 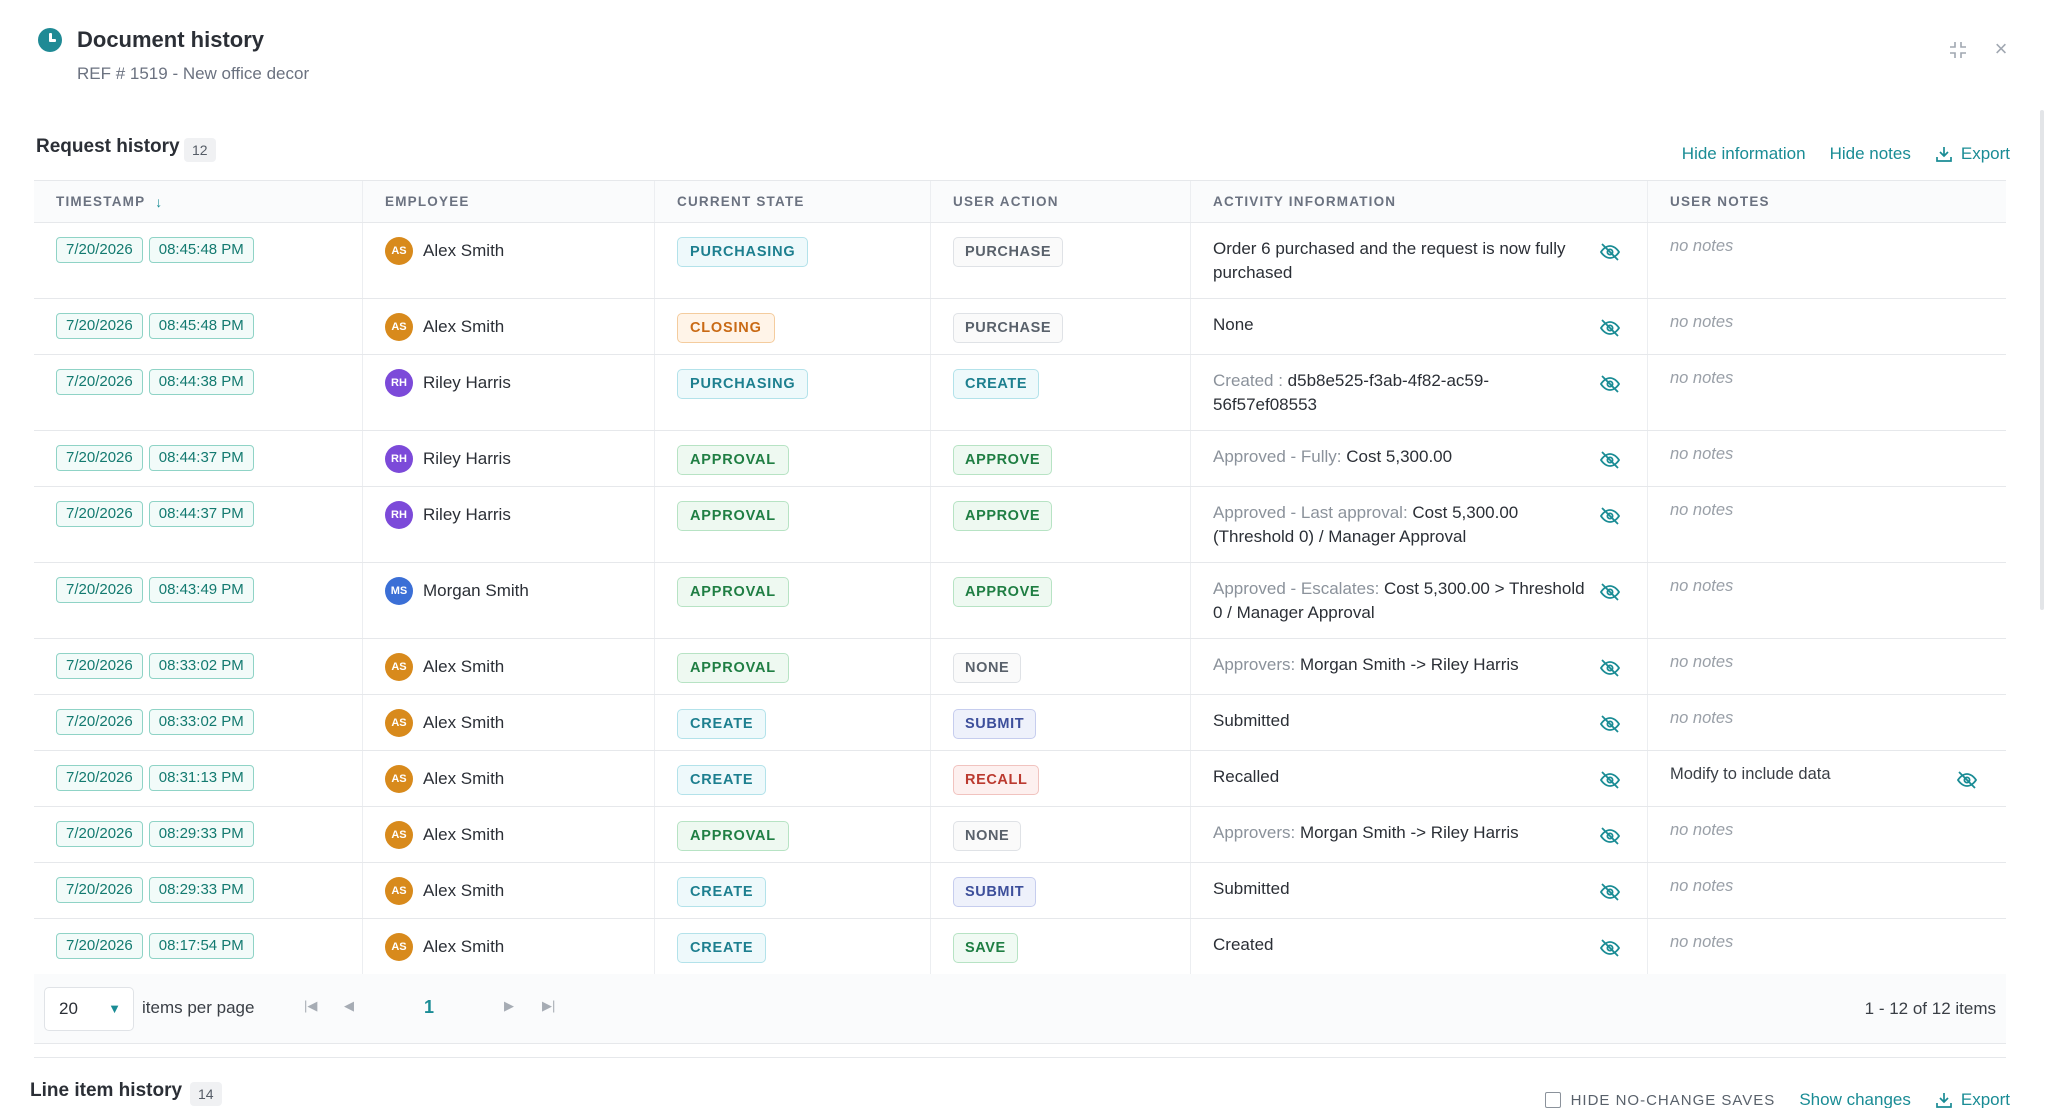 I want to click on employee-name: Morgan Smith, so click(x=476, y=590).